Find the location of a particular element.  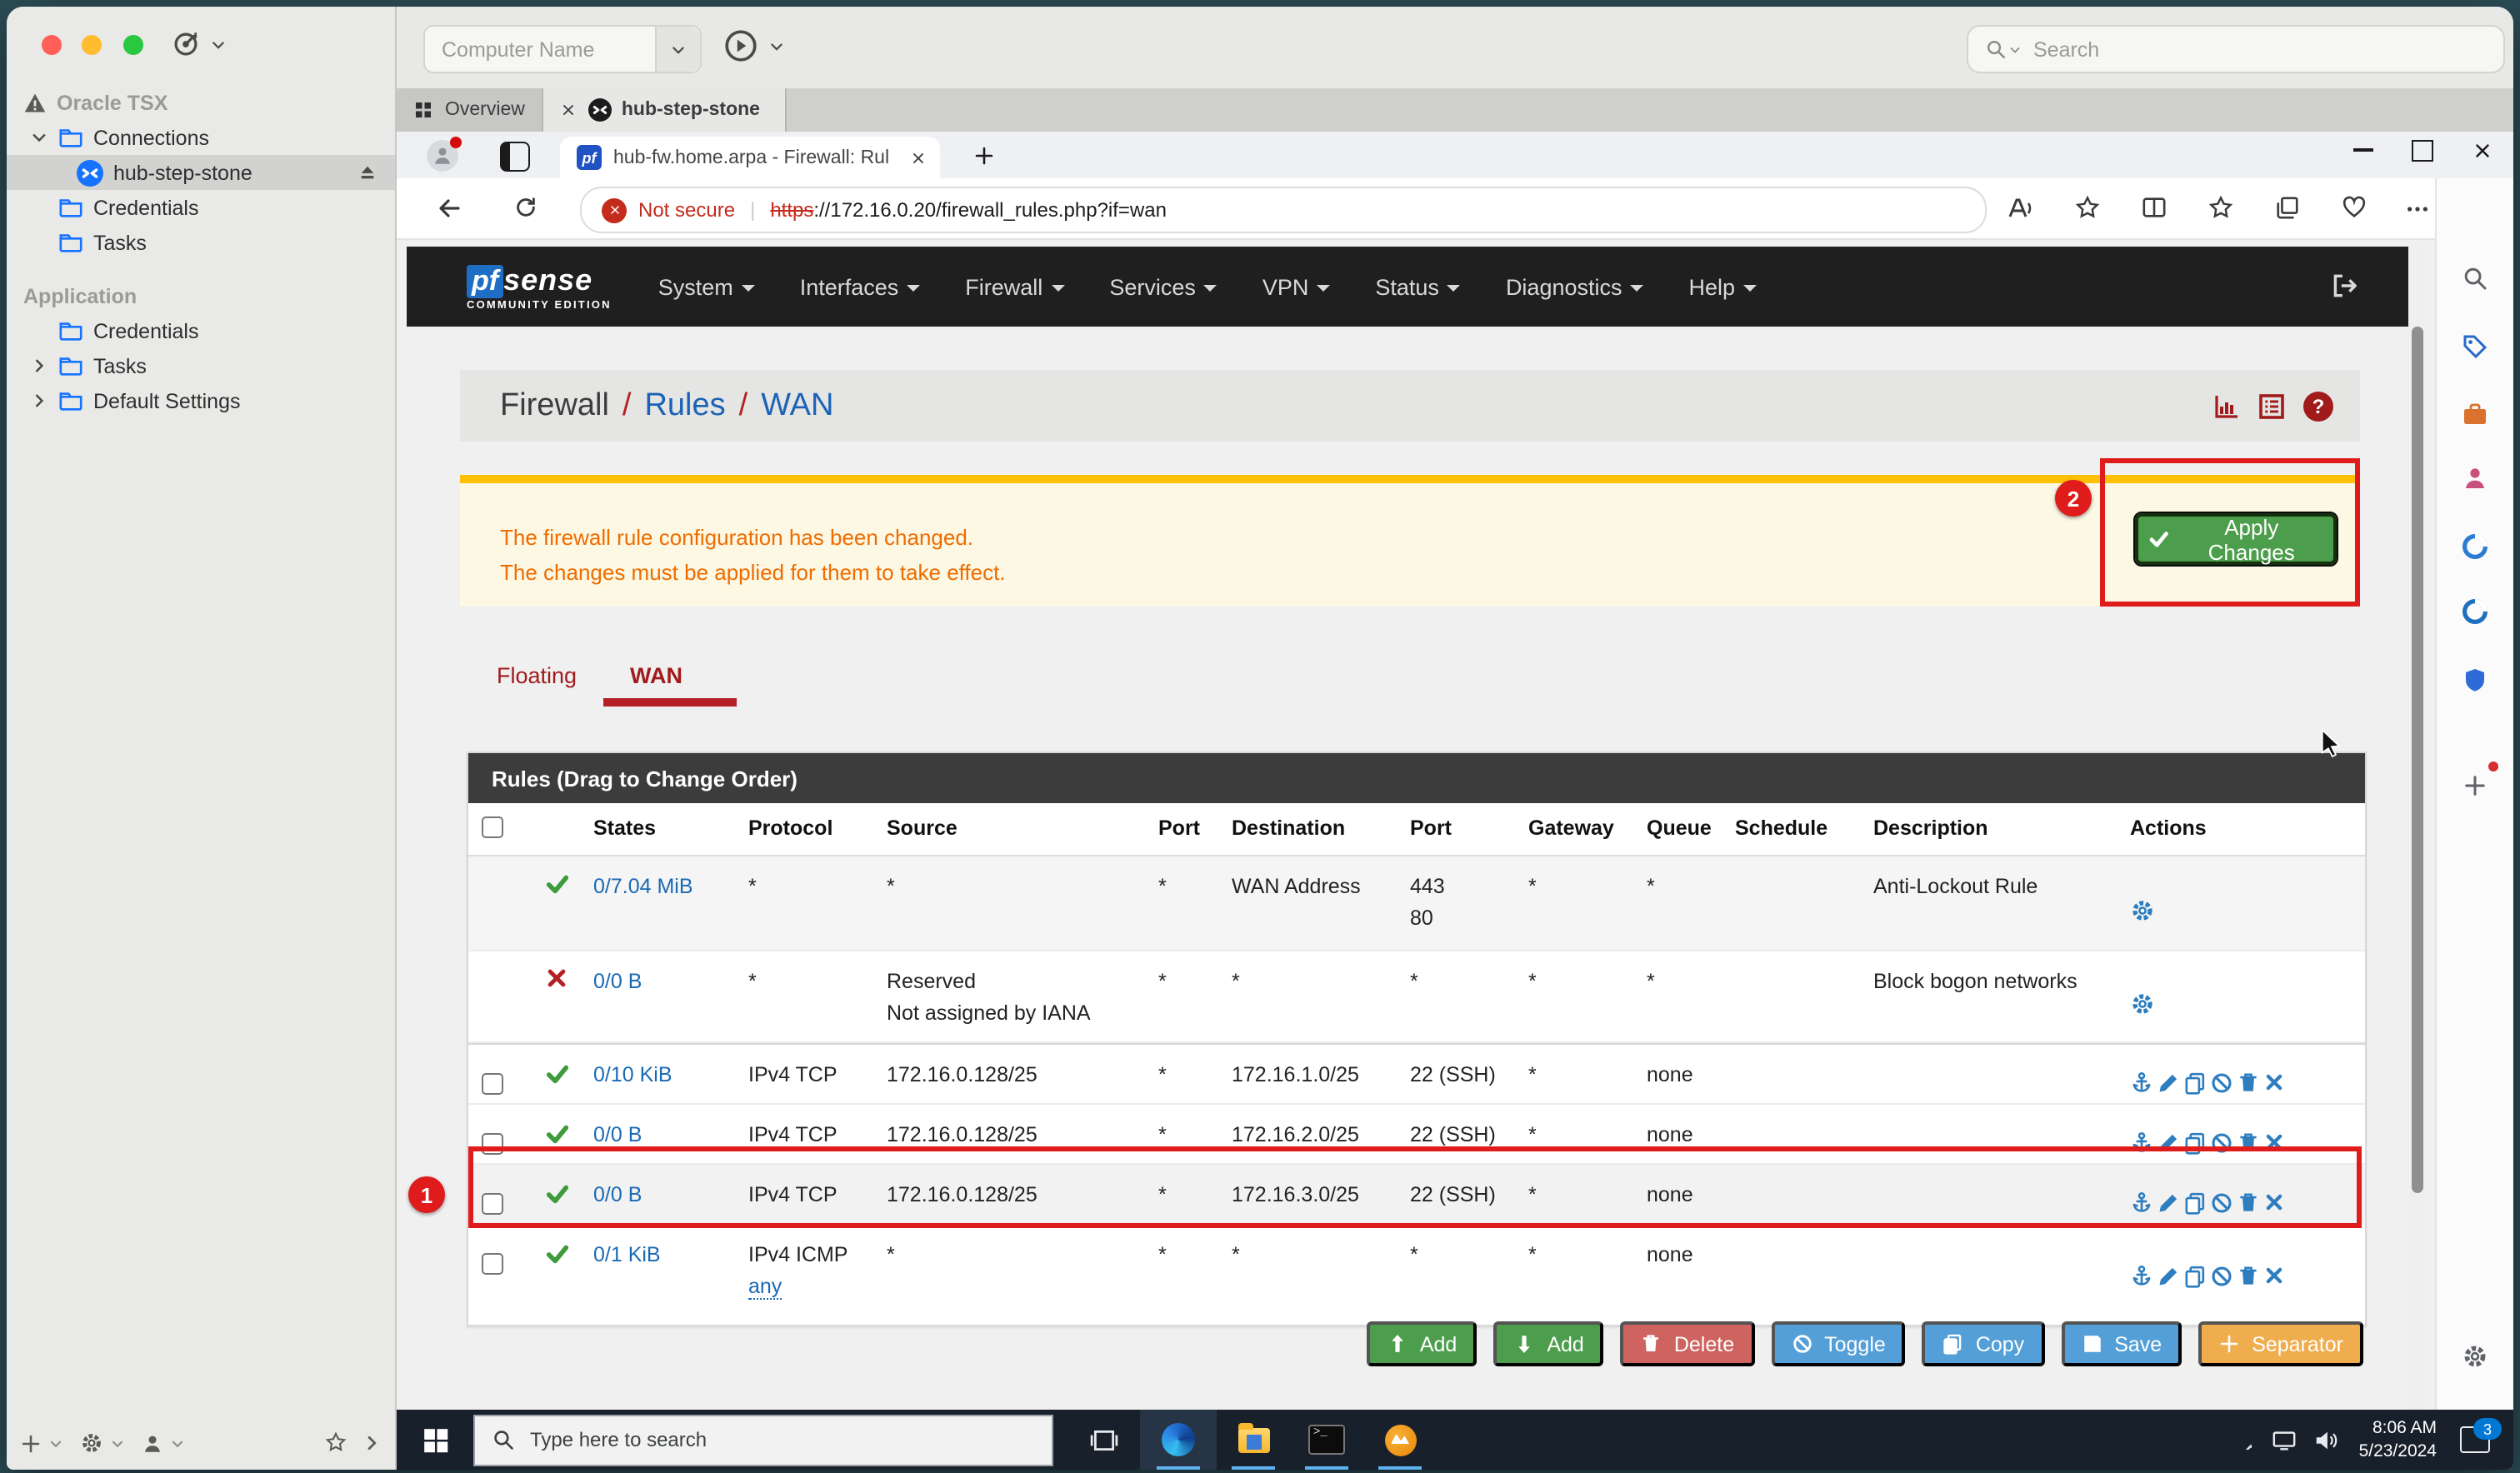

page-scrollbar is located at coordinates (2417, 829).